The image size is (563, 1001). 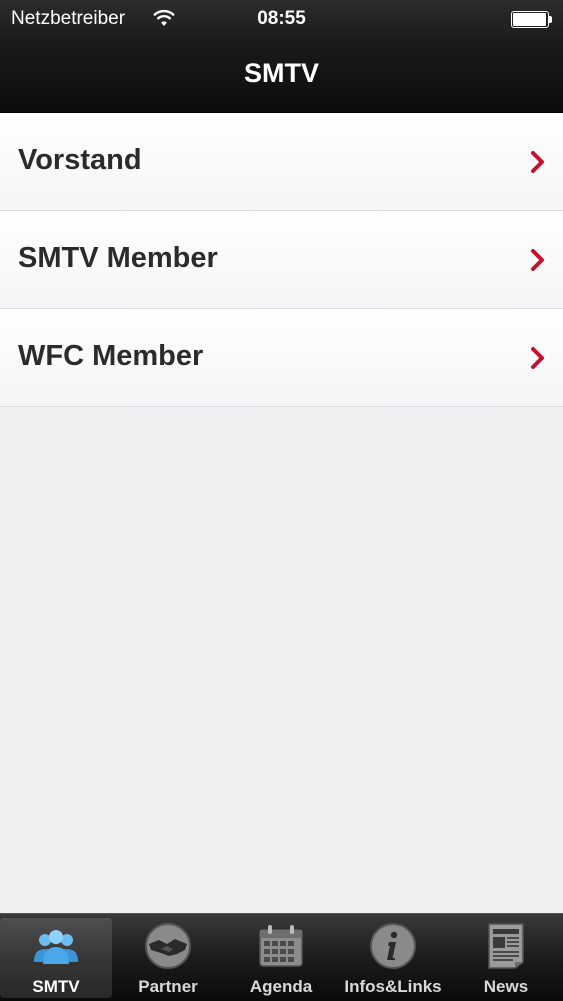 I want to click on info-icon, so click(x=393, y=946).